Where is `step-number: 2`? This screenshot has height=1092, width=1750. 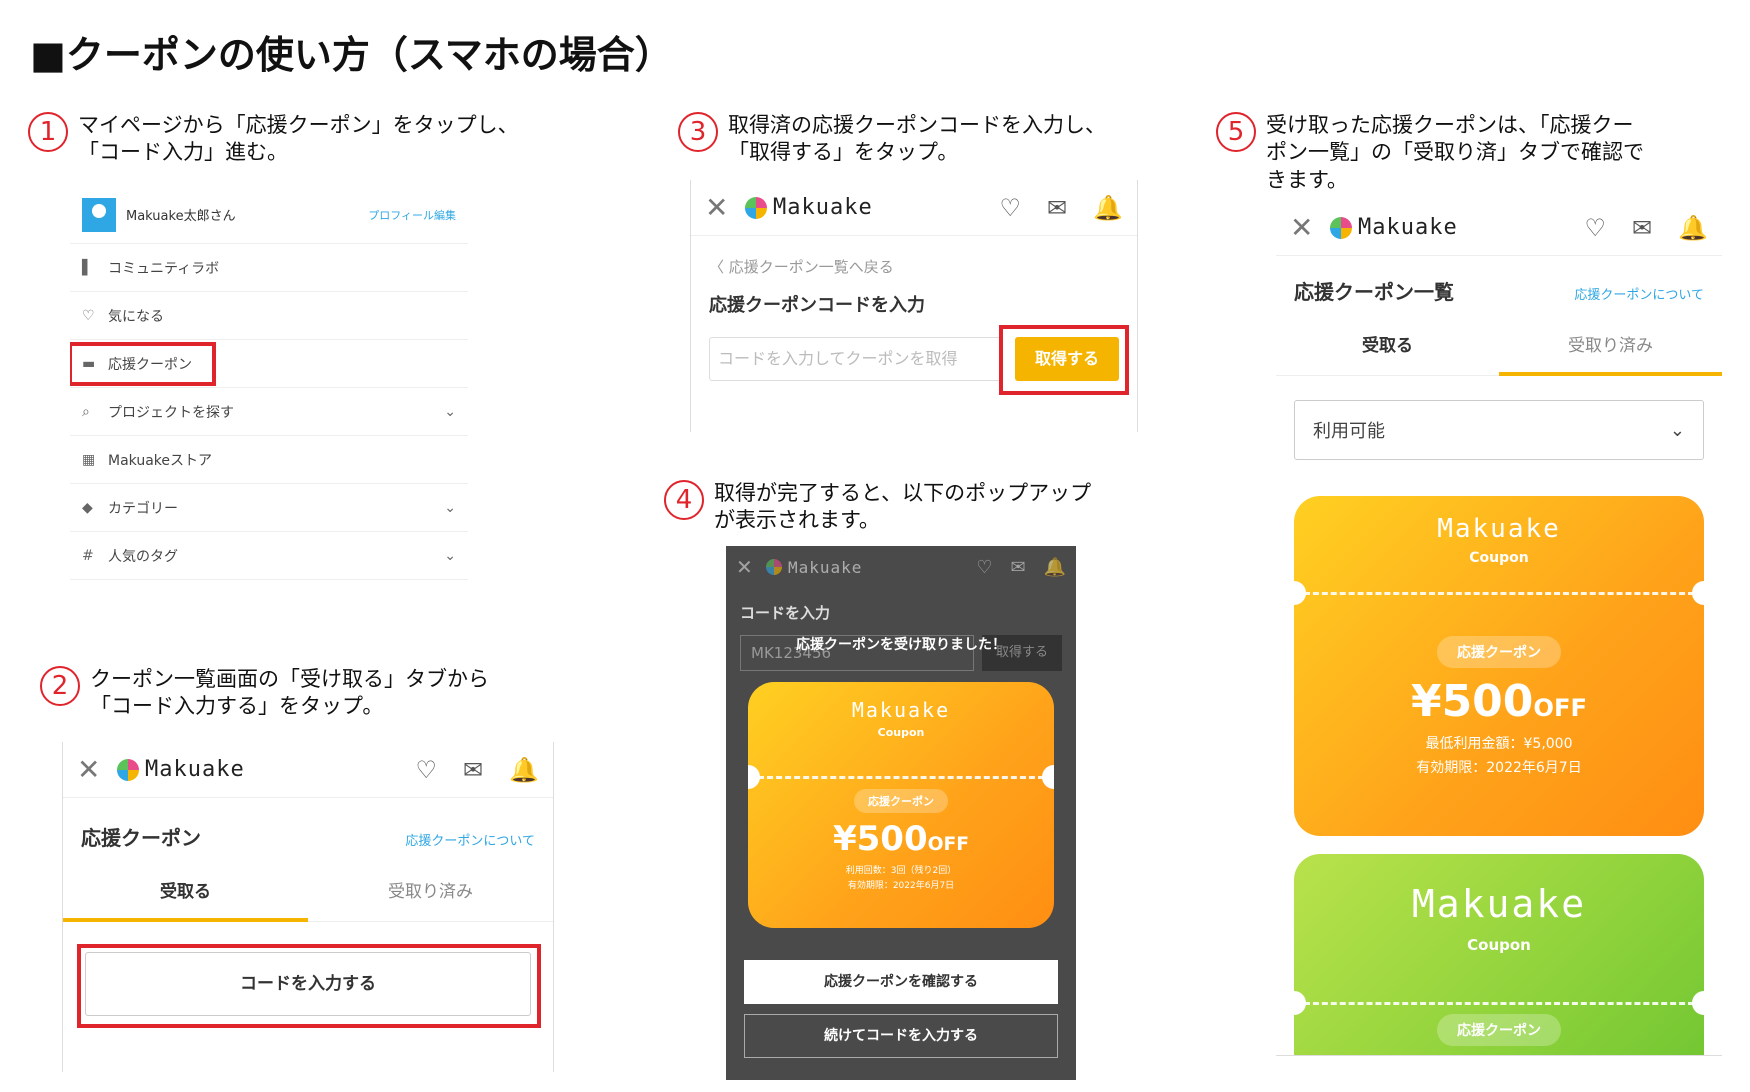 step-number: 2 is located at coordinates (60, 686).